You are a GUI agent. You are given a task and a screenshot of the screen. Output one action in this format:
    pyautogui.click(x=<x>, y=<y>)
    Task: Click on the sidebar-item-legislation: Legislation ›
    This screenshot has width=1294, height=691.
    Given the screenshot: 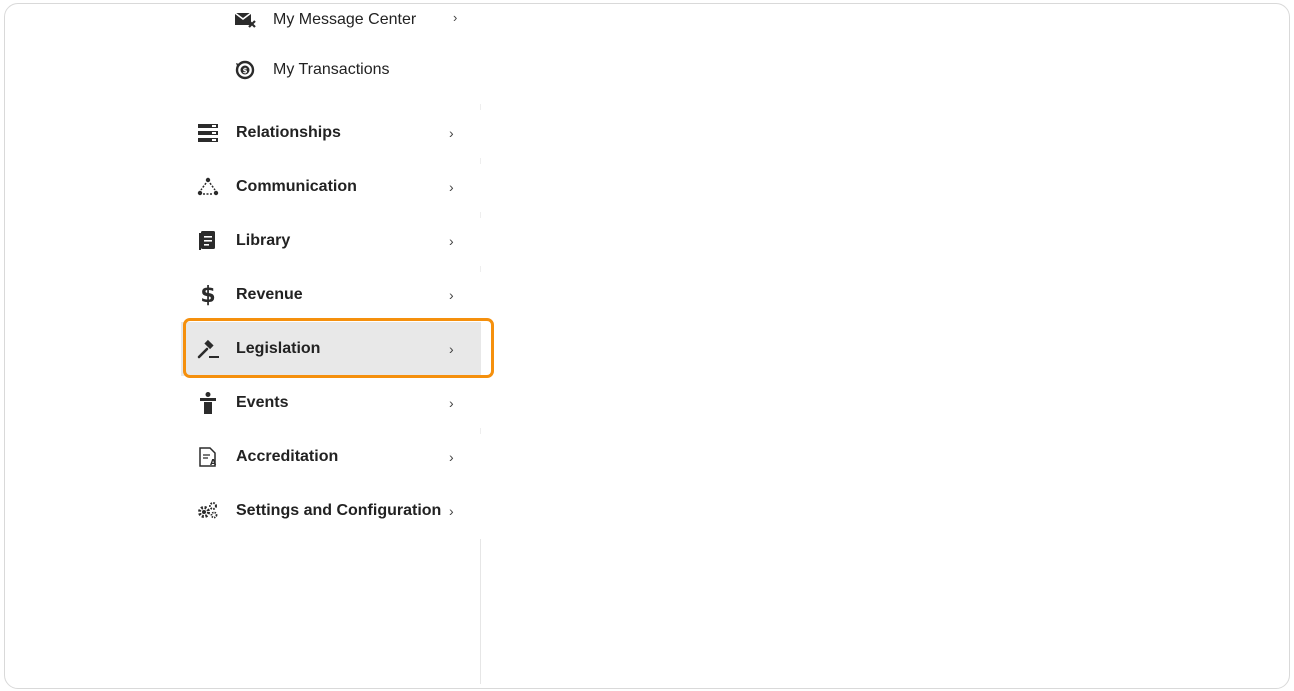 What is the action you would take?
    pyautogui.click(x=331, y=349)
    